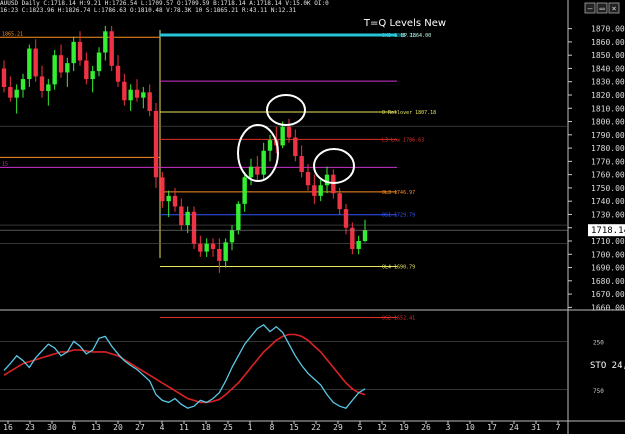 This screenshot has width=625, height=434. What do you see at coordinates (608, 231) in the screenshot?
I see `current-price-label: 1718.14` at bounding box center [608, 231].